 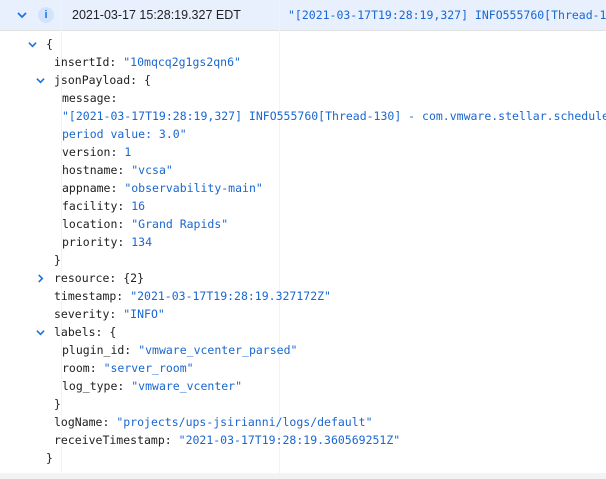 I want to click on field-key: version:, so click(x=90, y=152).